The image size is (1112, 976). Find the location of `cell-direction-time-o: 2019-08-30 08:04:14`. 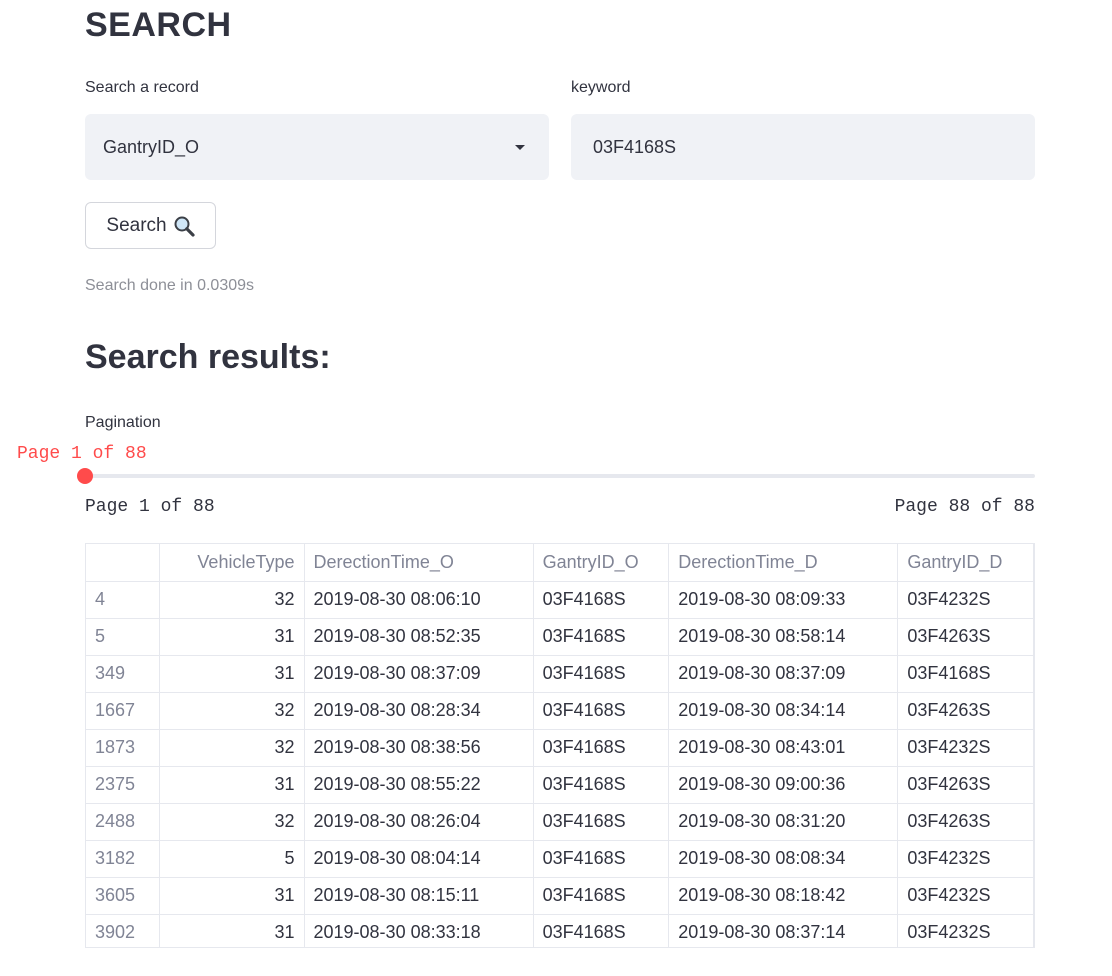

cell-direction-time-o: 2019-08-30 08:04:14 is located at coordinates (419, 859).